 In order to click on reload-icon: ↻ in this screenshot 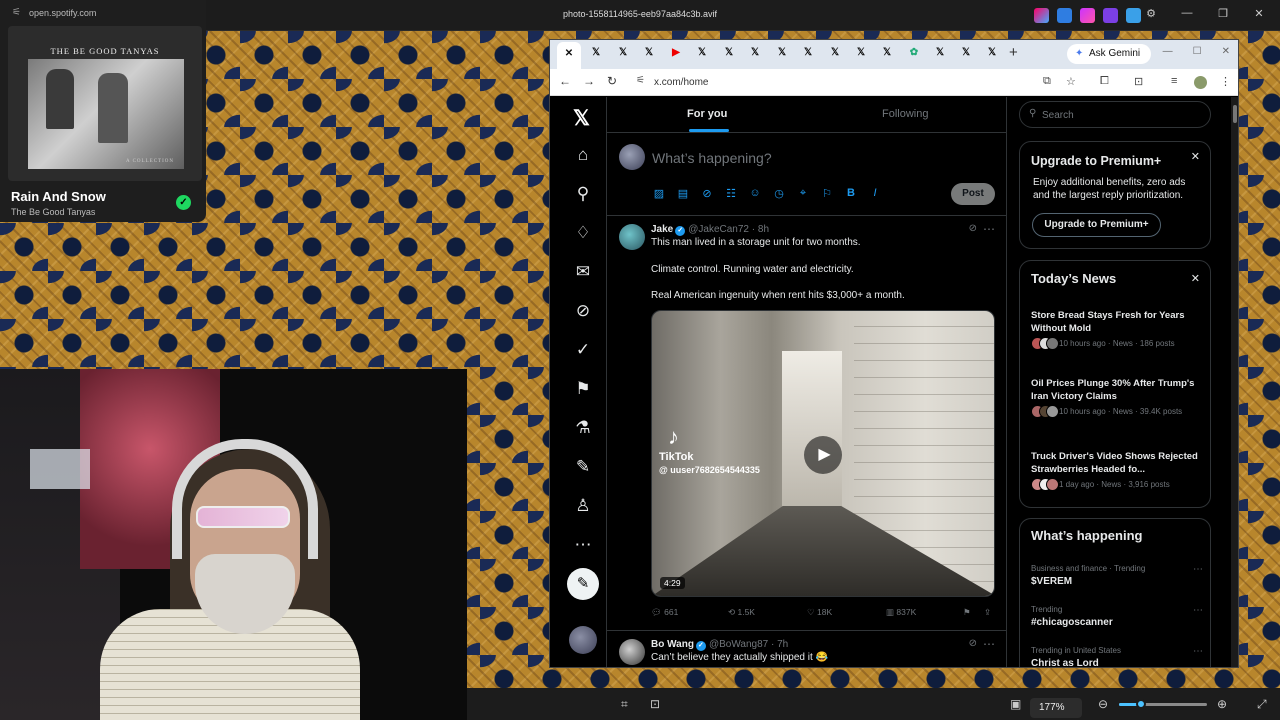, I will do `click(612, 81)`.